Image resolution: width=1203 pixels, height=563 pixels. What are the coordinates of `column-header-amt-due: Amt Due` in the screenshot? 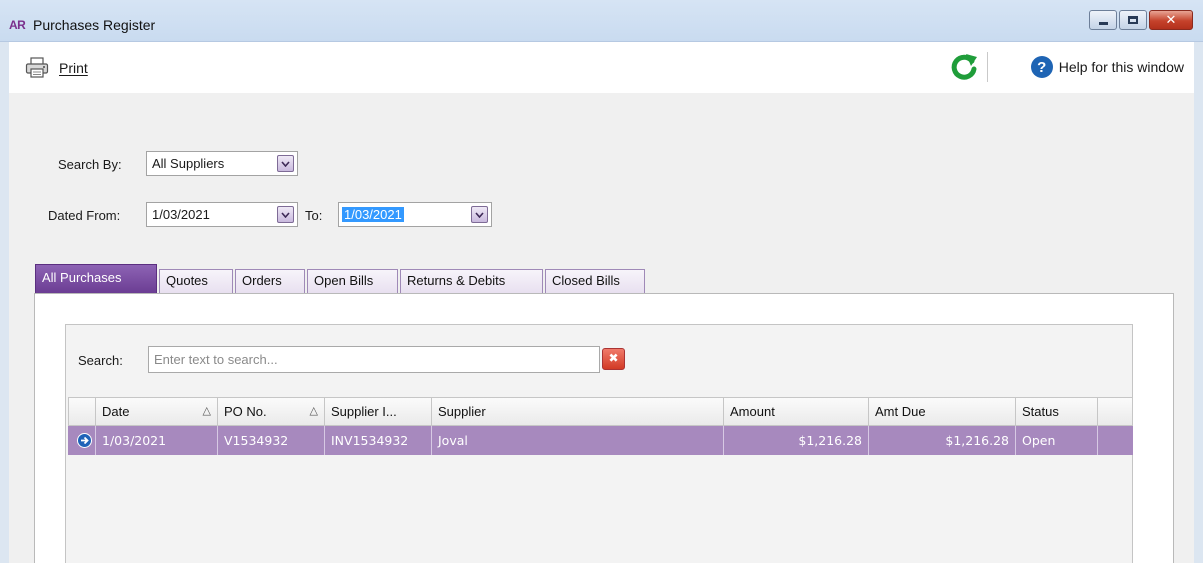 It's located at (942, 411).